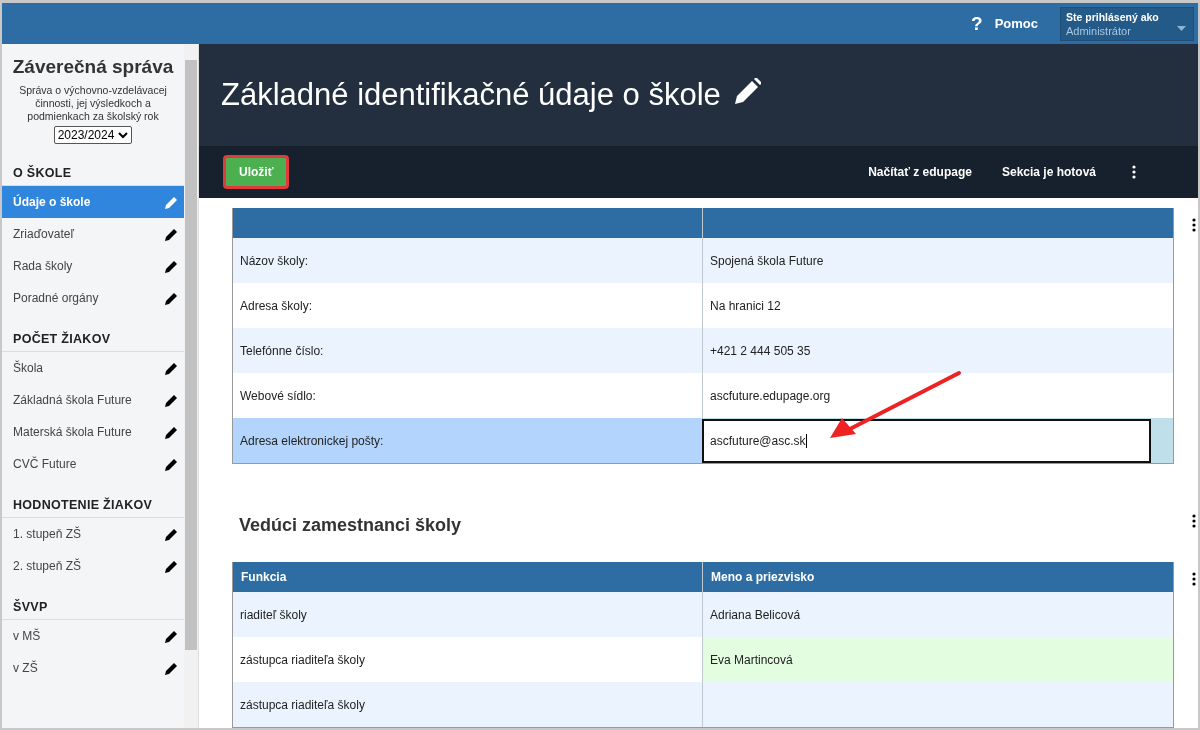 The image size is (1200, 730). What do you see at coordinates (1016, 23) in the screenshot?
I see `help-link: Pomoc` at bounding box center [1016, 23].